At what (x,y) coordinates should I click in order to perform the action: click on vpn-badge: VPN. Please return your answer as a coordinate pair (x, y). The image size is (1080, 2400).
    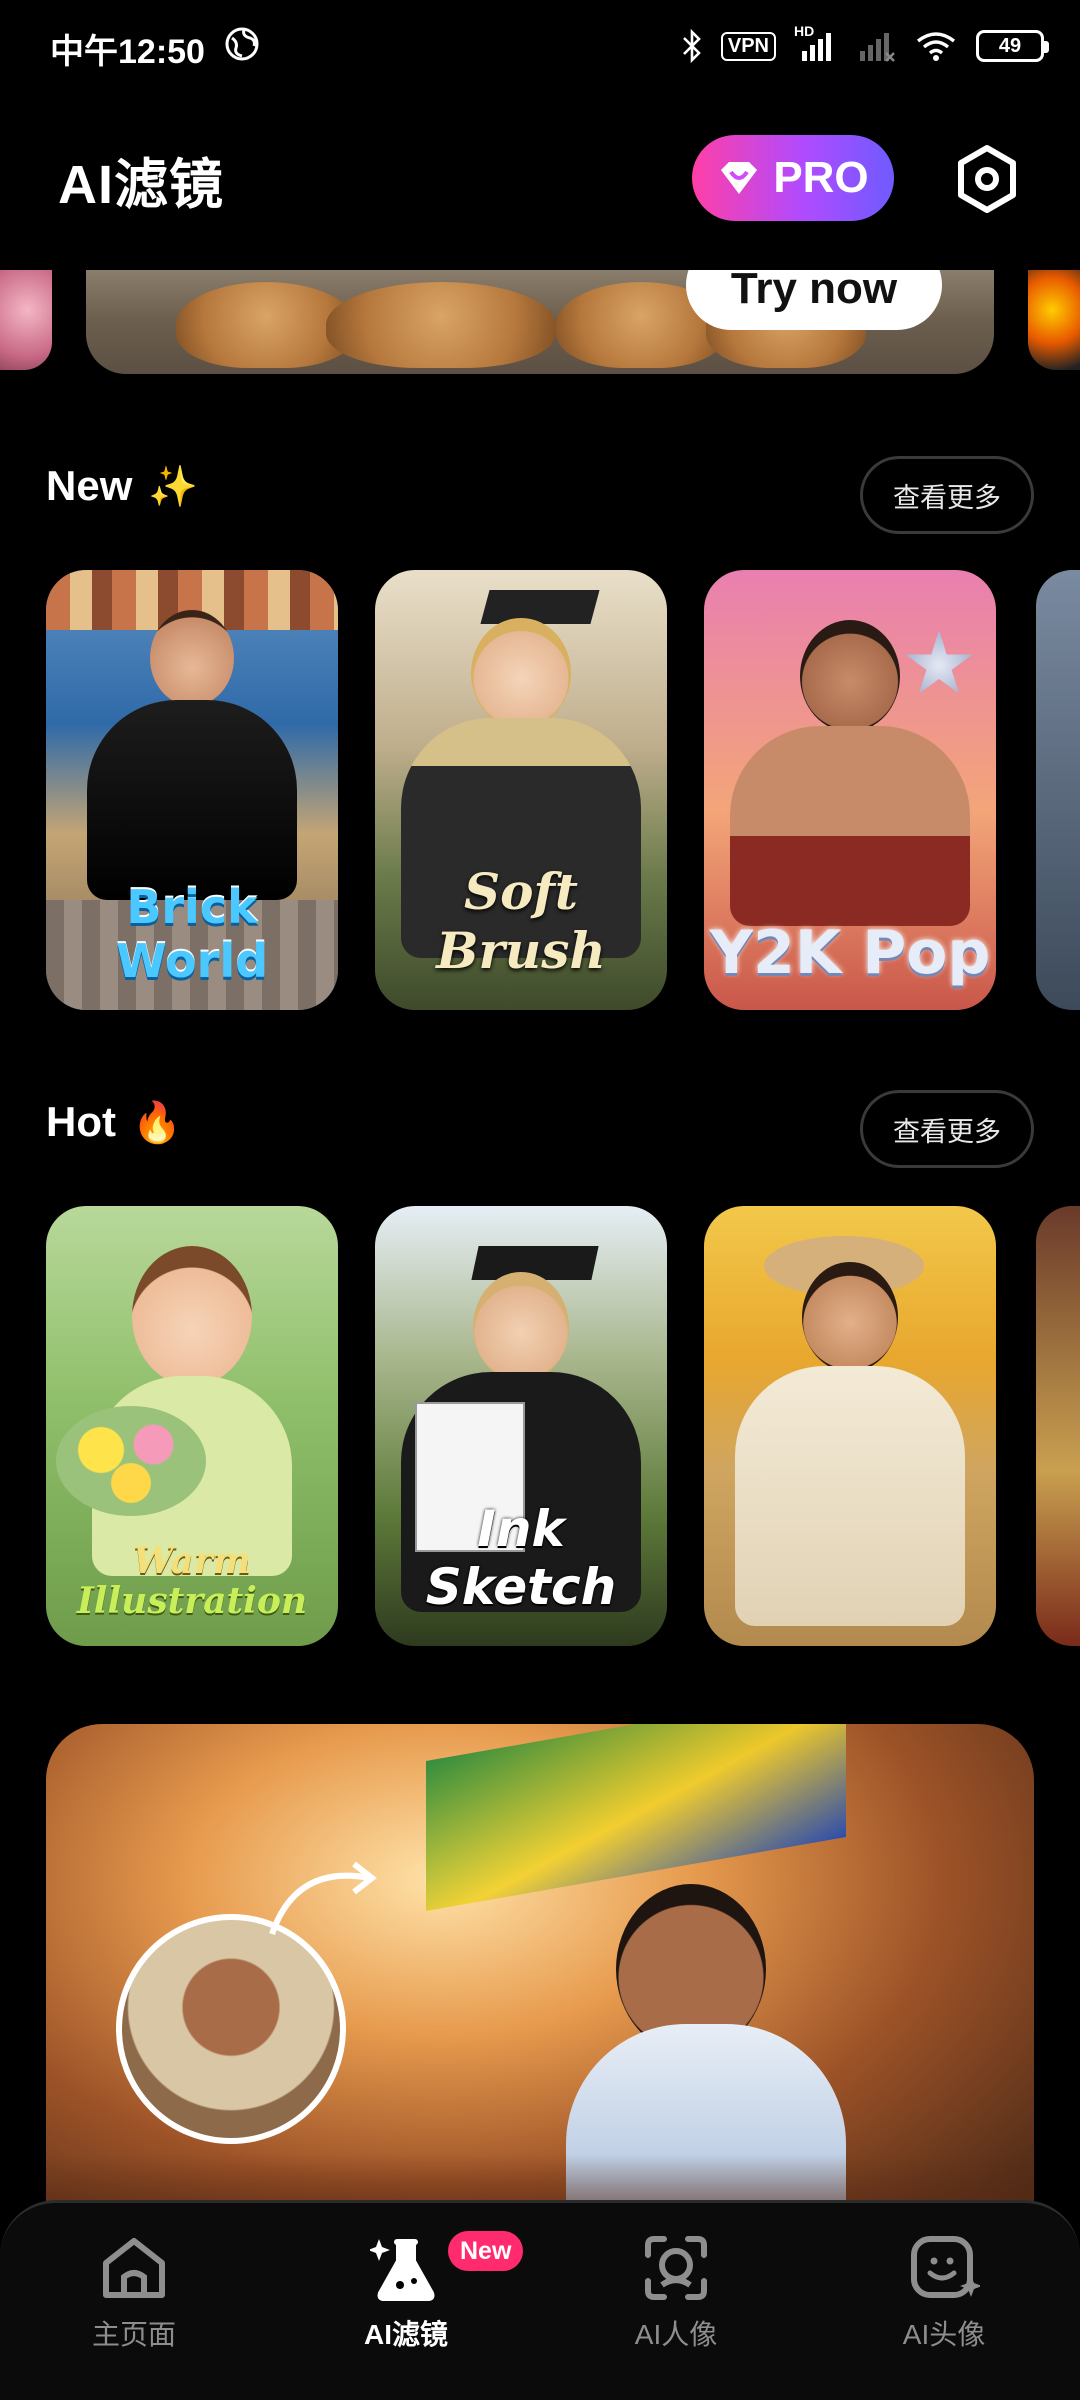
    Looking at the image, I should click on (748, 46).